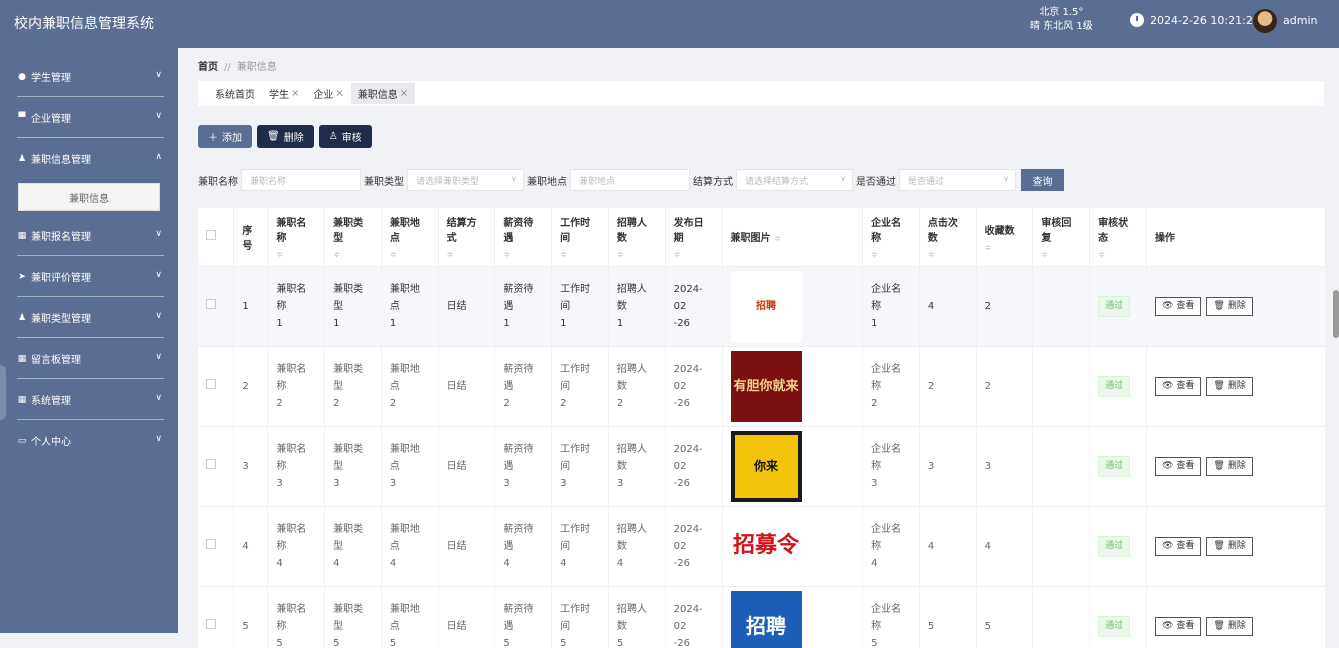  Describe the element at coordinates (1004, 237) in the screenshot. I see `col-header: 收藏数≑` at that location.